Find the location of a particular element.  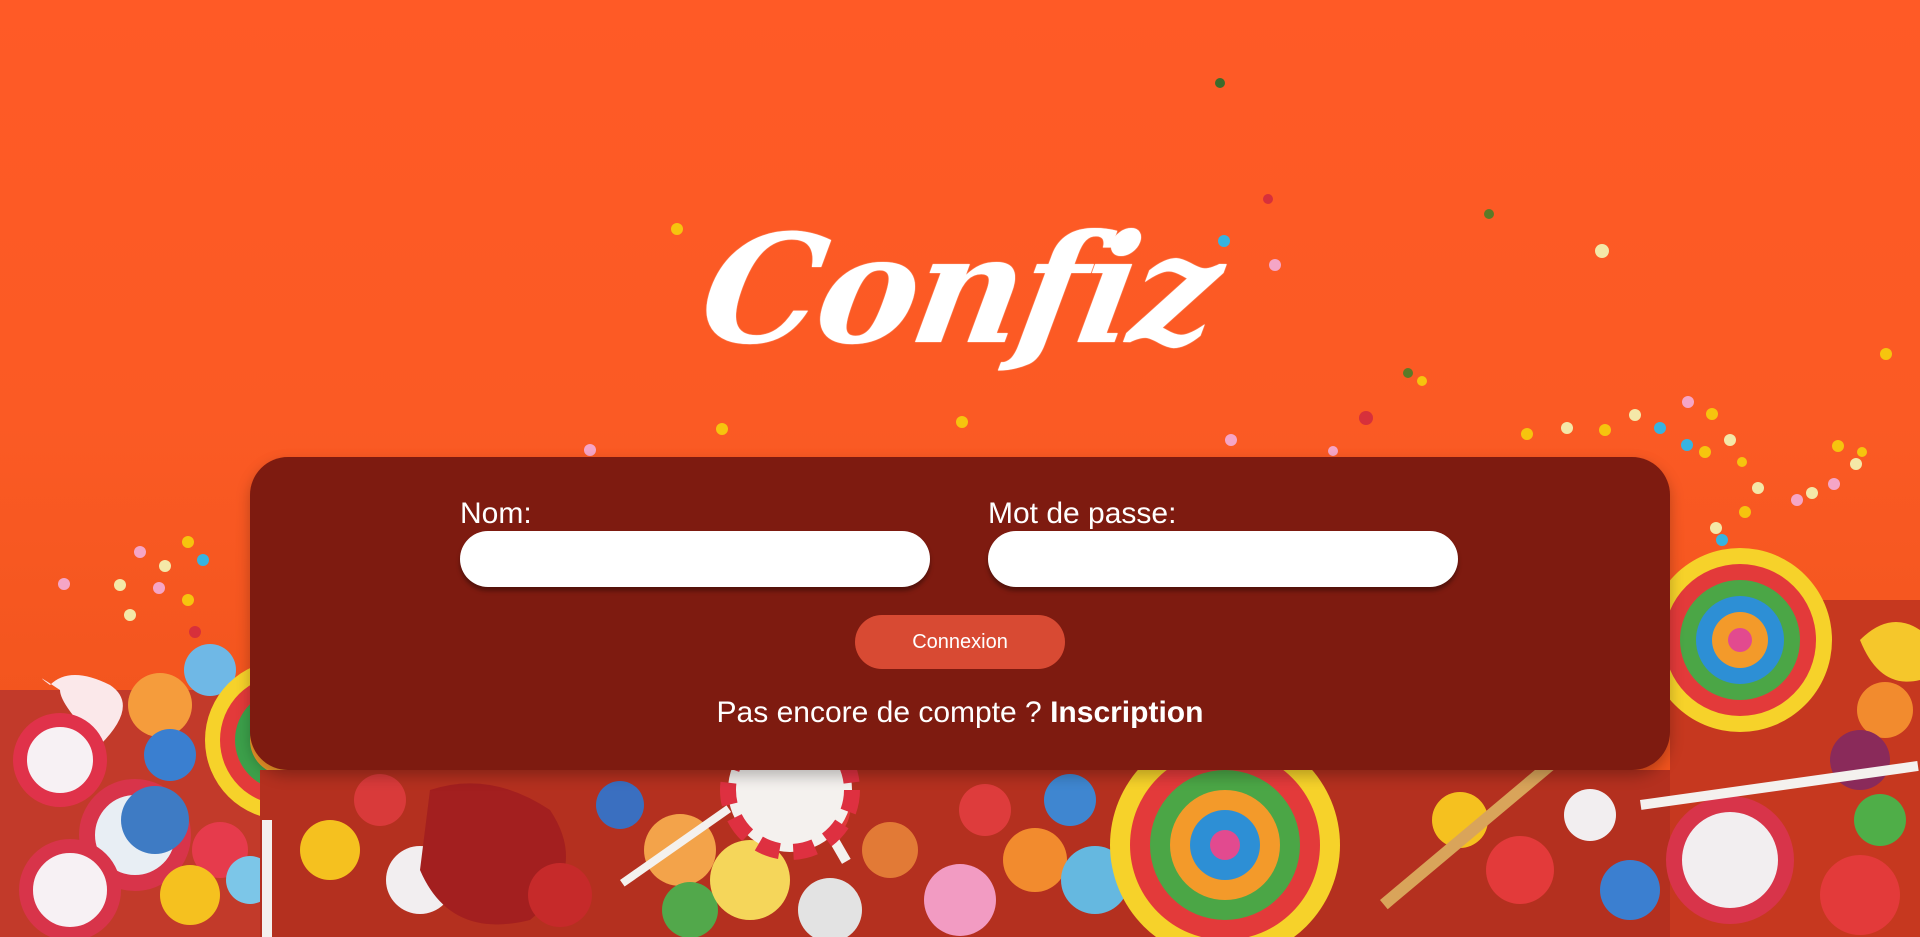

password-label: Mot de passe: is located at coordinates (1082, 513).